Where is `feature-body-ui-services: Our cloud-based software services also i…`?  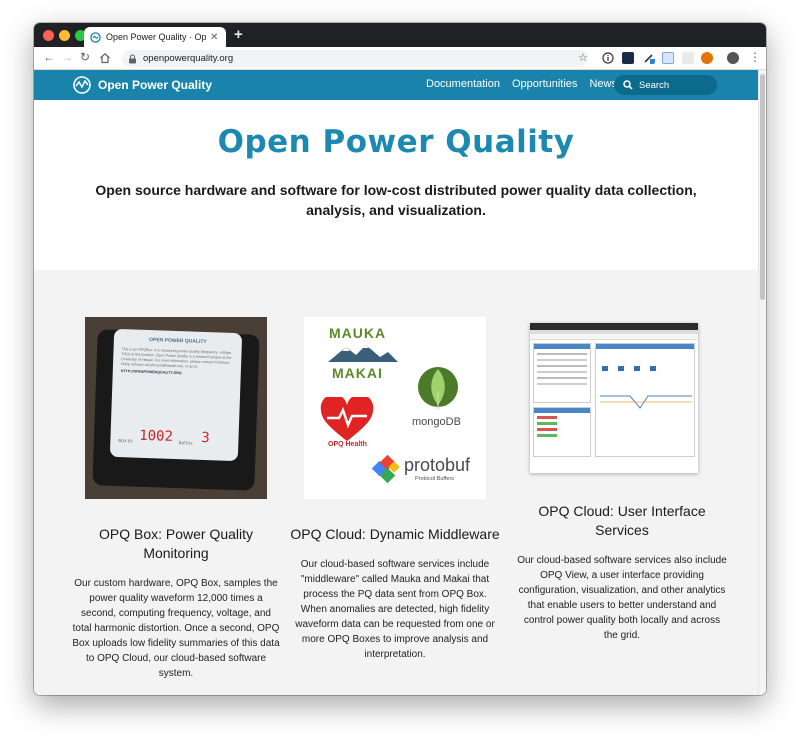
feature-body-ui-services: Our cloud-based software services also i… is located at coordinates (622, 598).